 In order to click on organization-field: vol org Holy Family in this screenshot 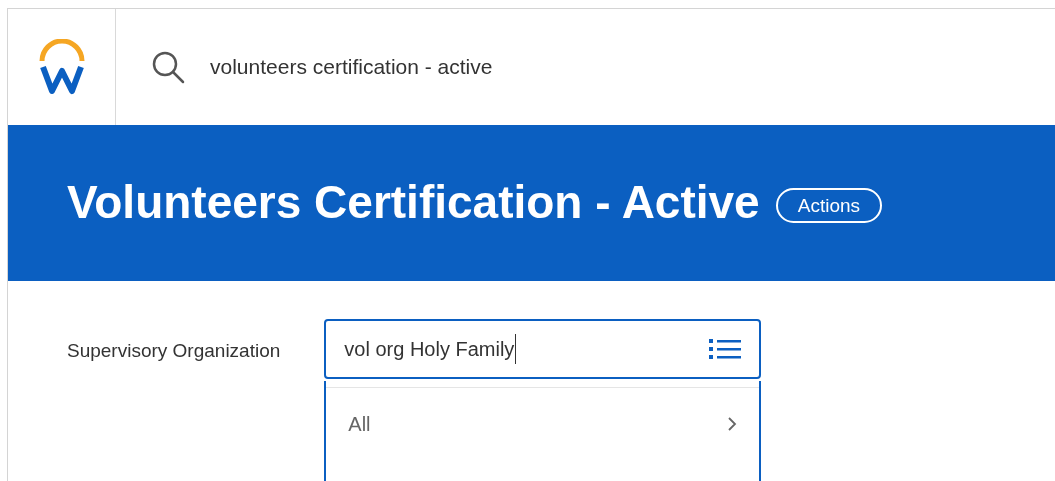, I will do `click(543, 349)`.